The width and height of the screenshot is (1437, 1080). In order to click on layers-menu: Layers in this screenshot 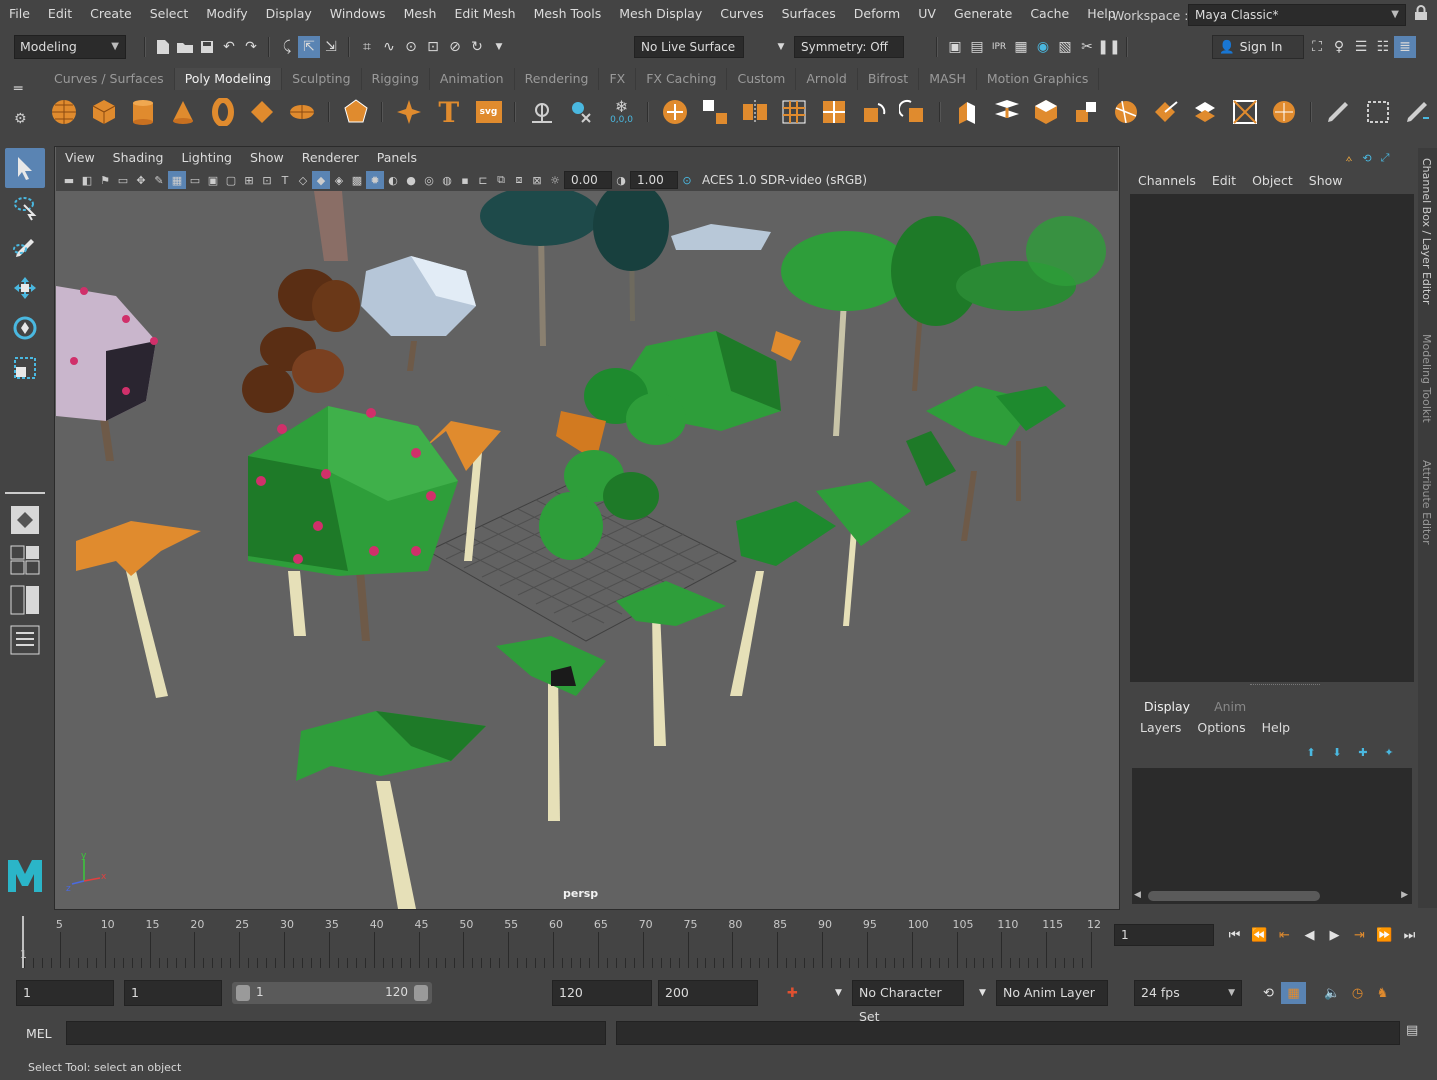, I will do `click(1160, 728)`.